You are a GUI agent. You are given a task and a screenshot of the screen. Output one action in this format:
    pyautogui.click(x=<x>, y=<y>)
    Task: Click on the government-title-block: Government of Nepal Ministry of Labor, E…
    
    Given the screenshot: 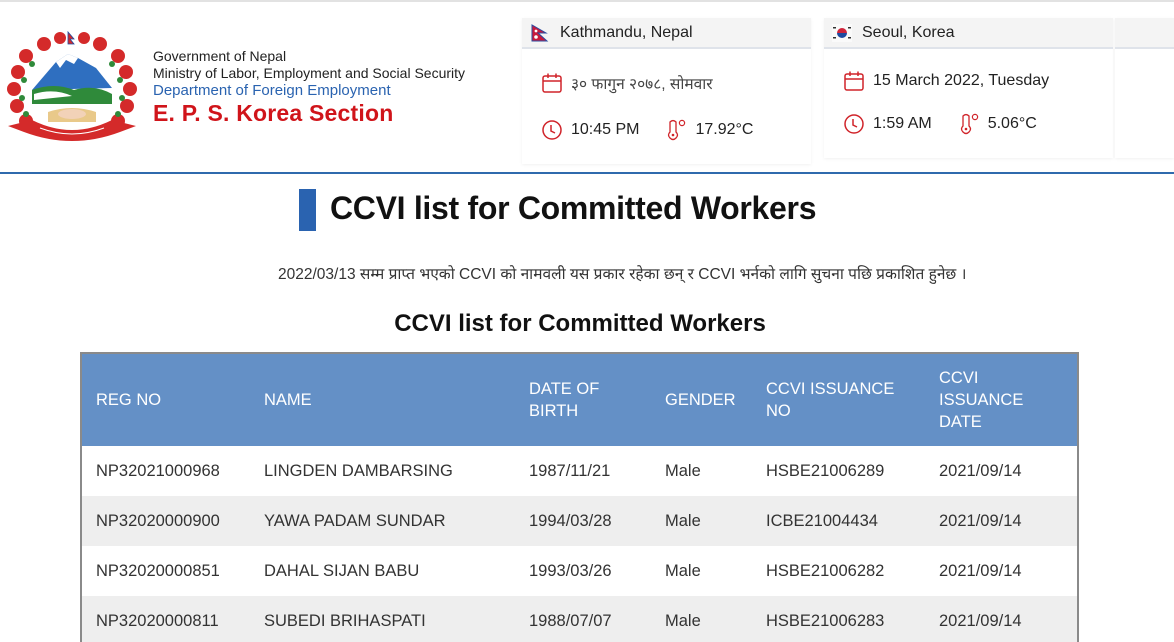 What is the action you would take?
    pyautogui.click(x=309, y=87)
    